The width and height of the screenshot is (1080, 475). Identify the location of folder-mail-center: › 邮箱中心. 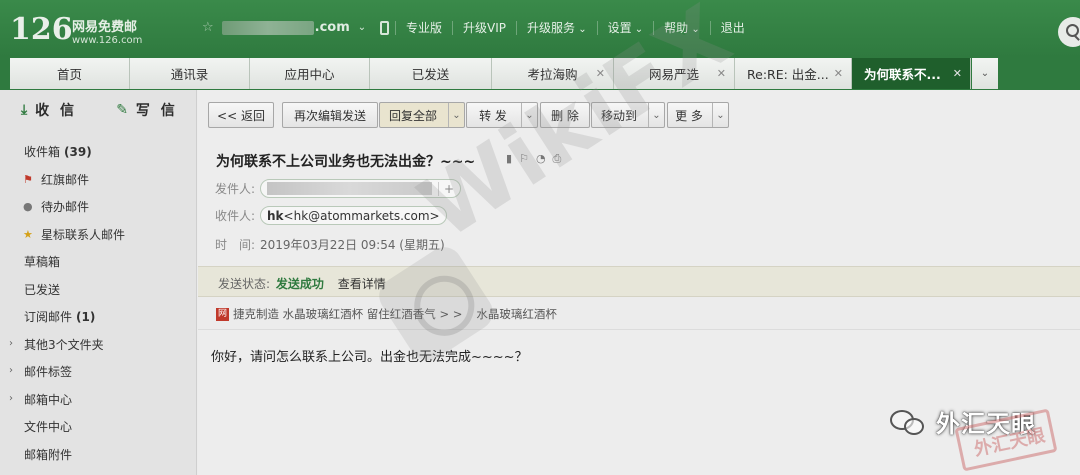
(98, 400).